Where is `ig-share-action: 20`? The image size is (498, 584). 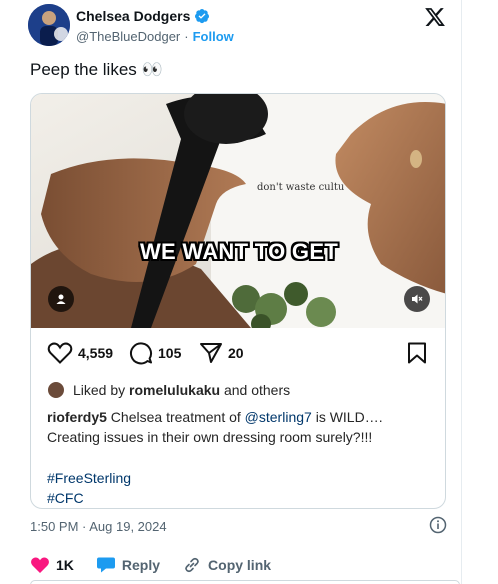 ig-share-action: 20 is located at coordinates (221, 353).